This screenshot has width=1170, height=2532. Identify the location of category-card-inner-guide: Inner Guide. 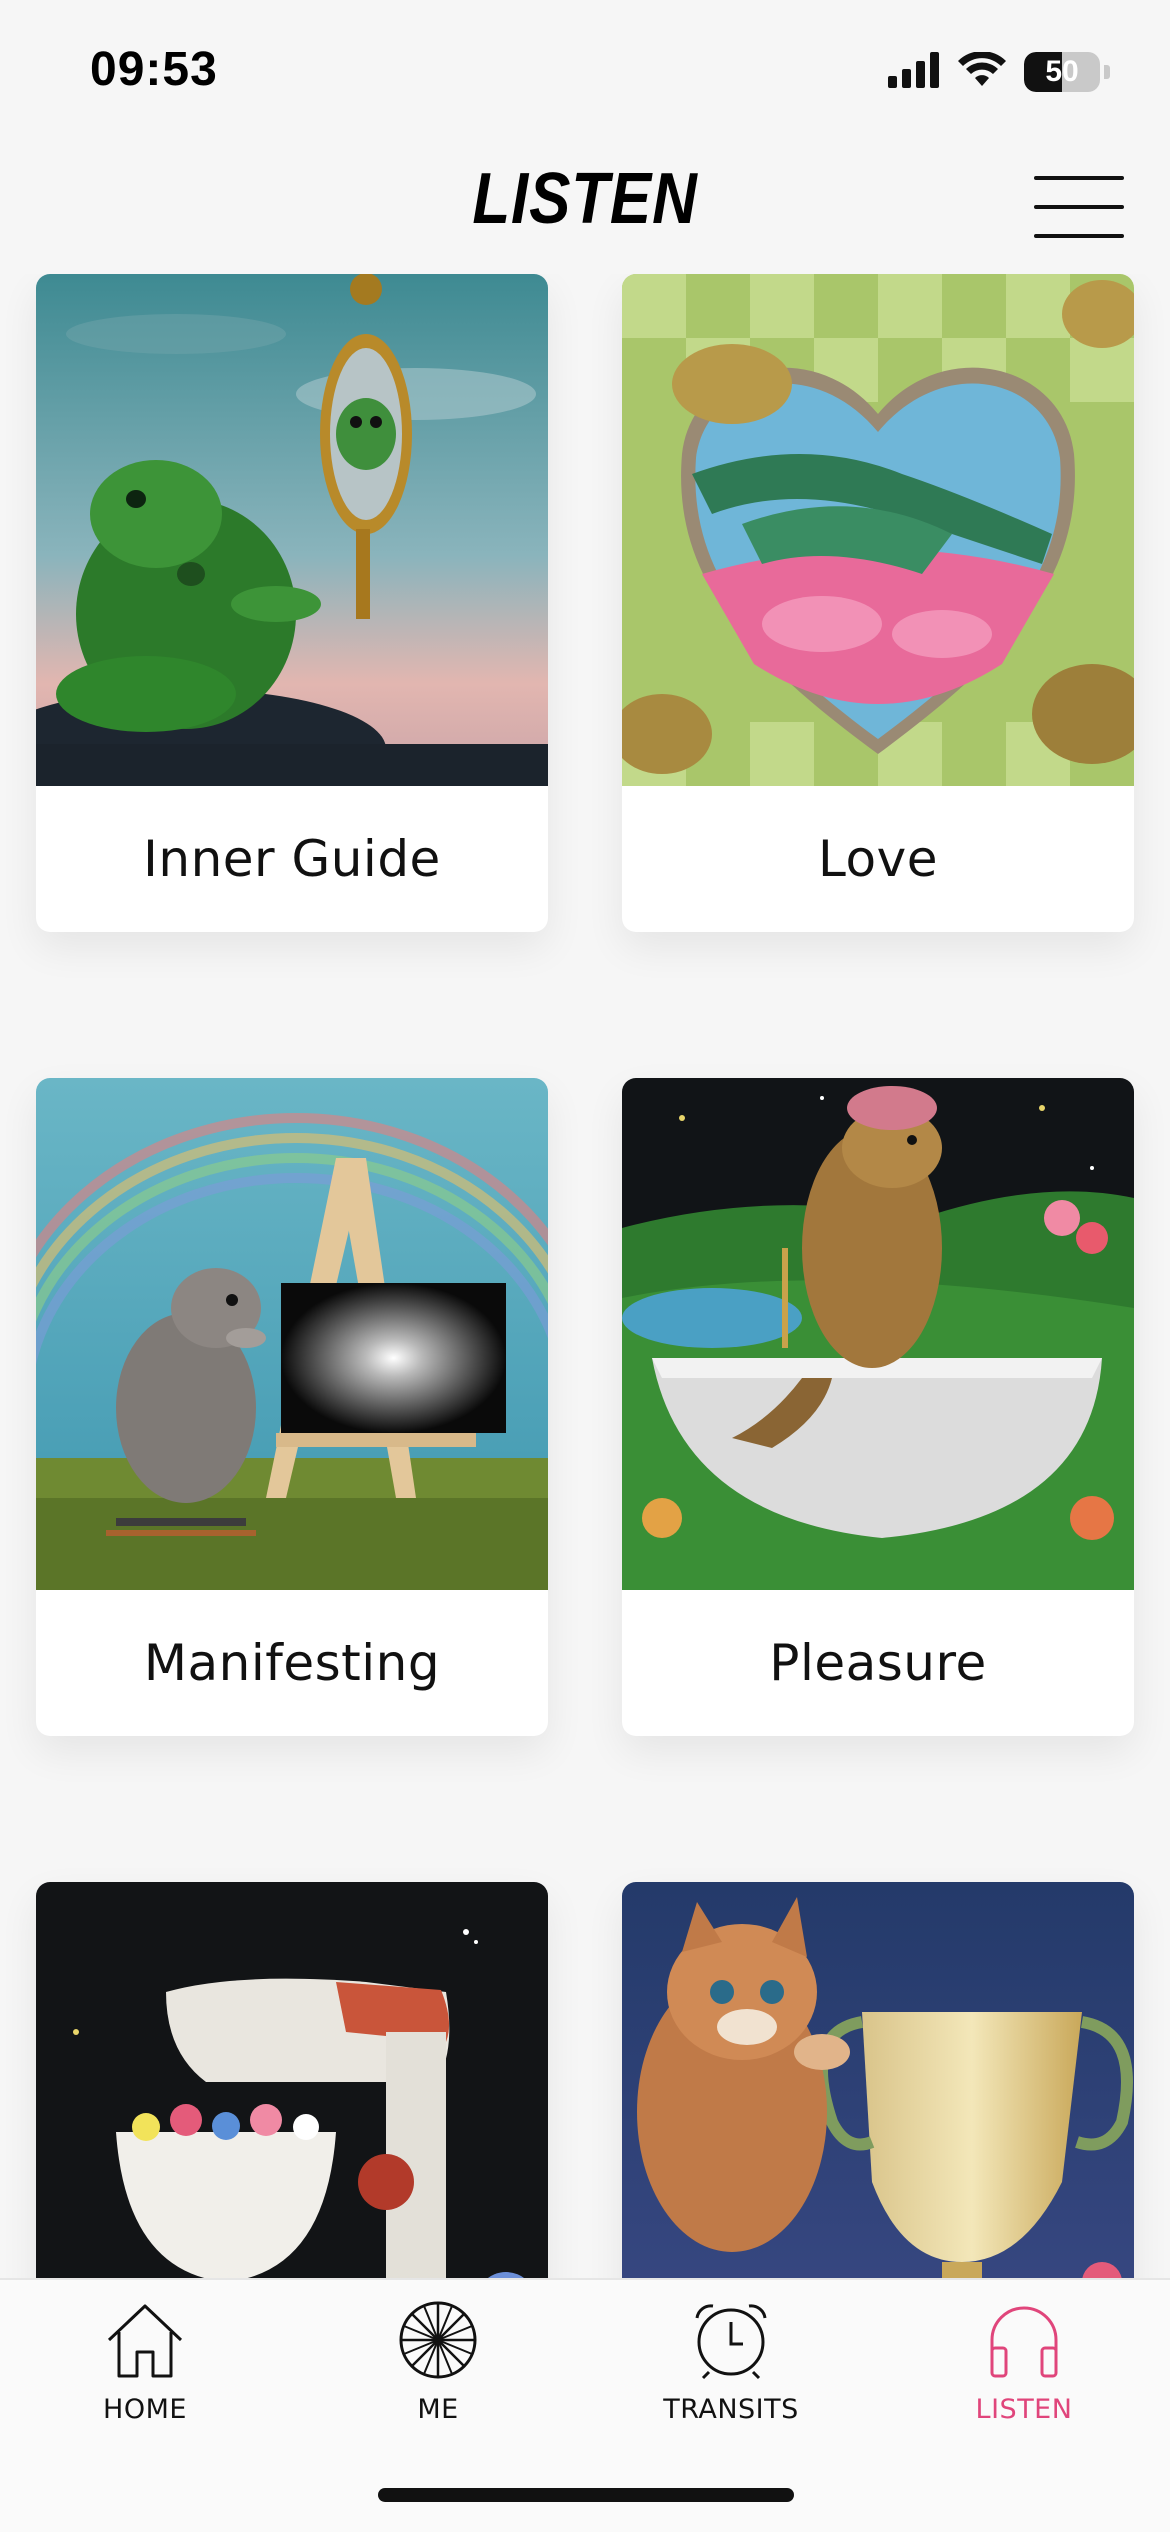
(292, 603).